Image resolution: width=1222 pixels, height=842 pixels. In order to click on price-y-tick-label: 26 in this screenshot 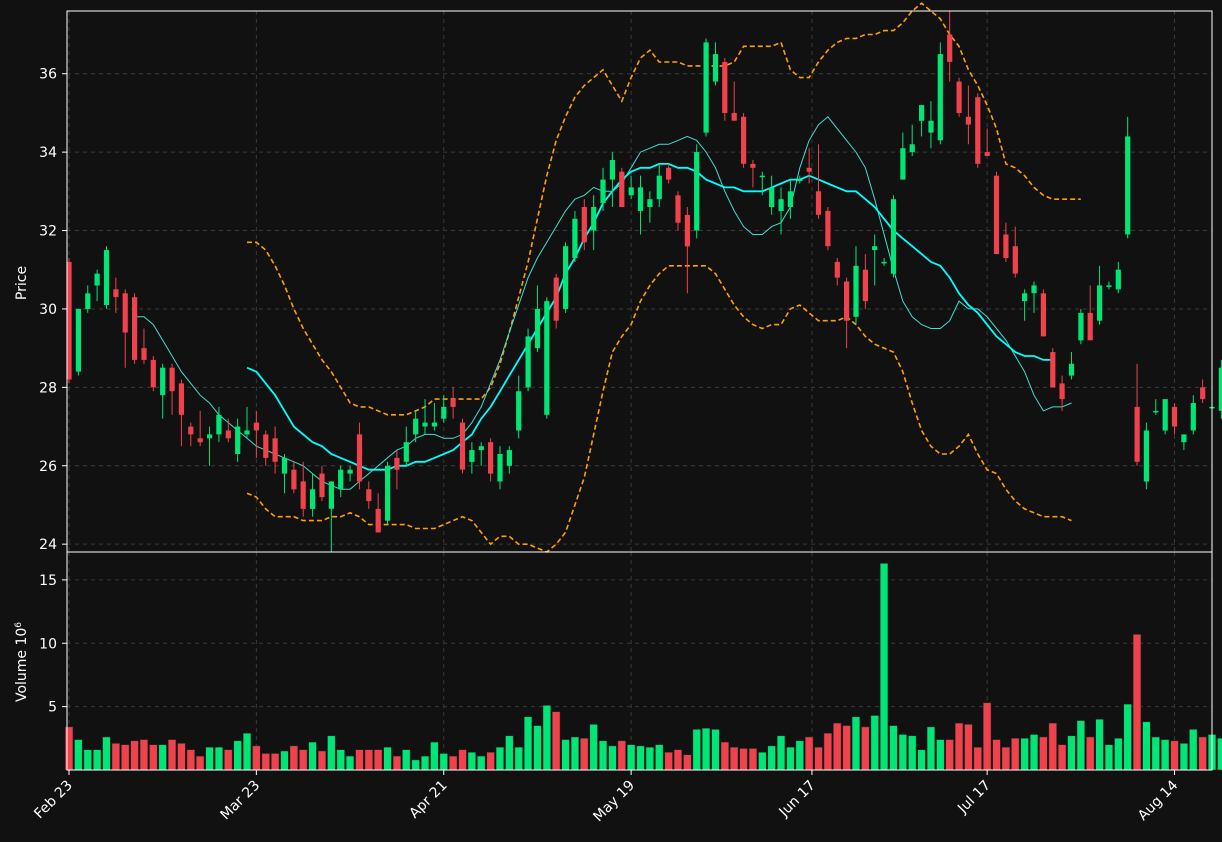, I will do `click(48, 467)`.